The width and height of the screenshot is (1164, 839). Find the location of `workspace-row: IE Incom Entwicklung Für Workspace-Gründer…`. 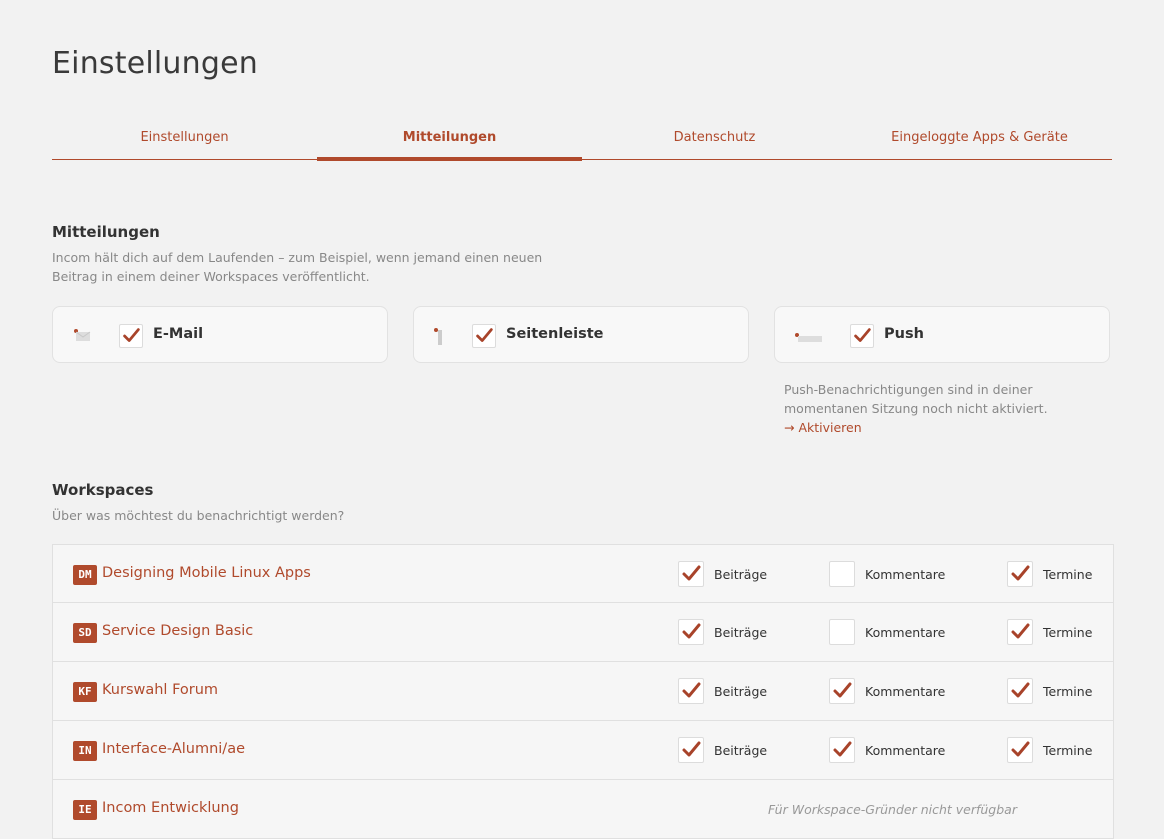

workspace-row: IE Incom Entwicklung Für Workspace-Gründer… is located at coordinates (583, 809).